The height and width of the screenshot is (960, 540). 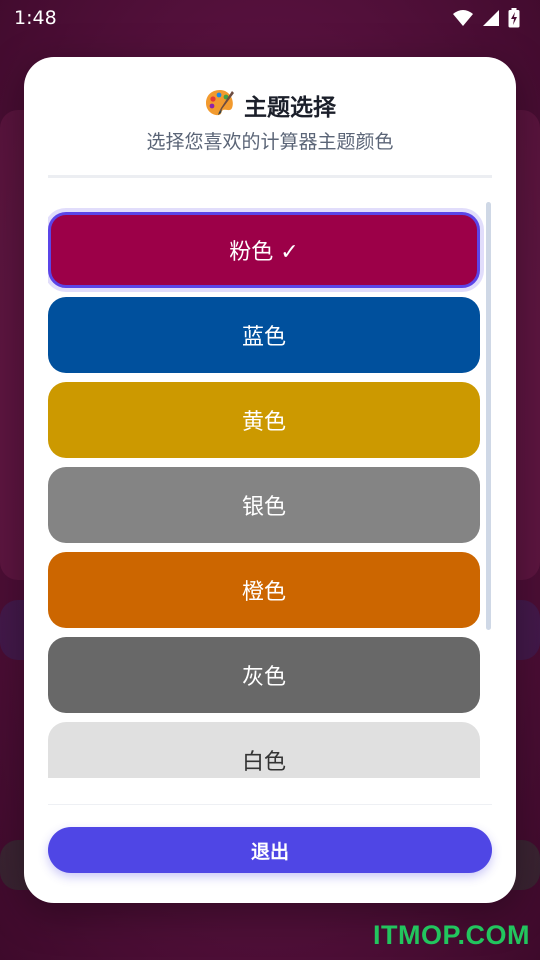 I want to click on theme-option-blue: 蓝色, so click(x=264, y=335).